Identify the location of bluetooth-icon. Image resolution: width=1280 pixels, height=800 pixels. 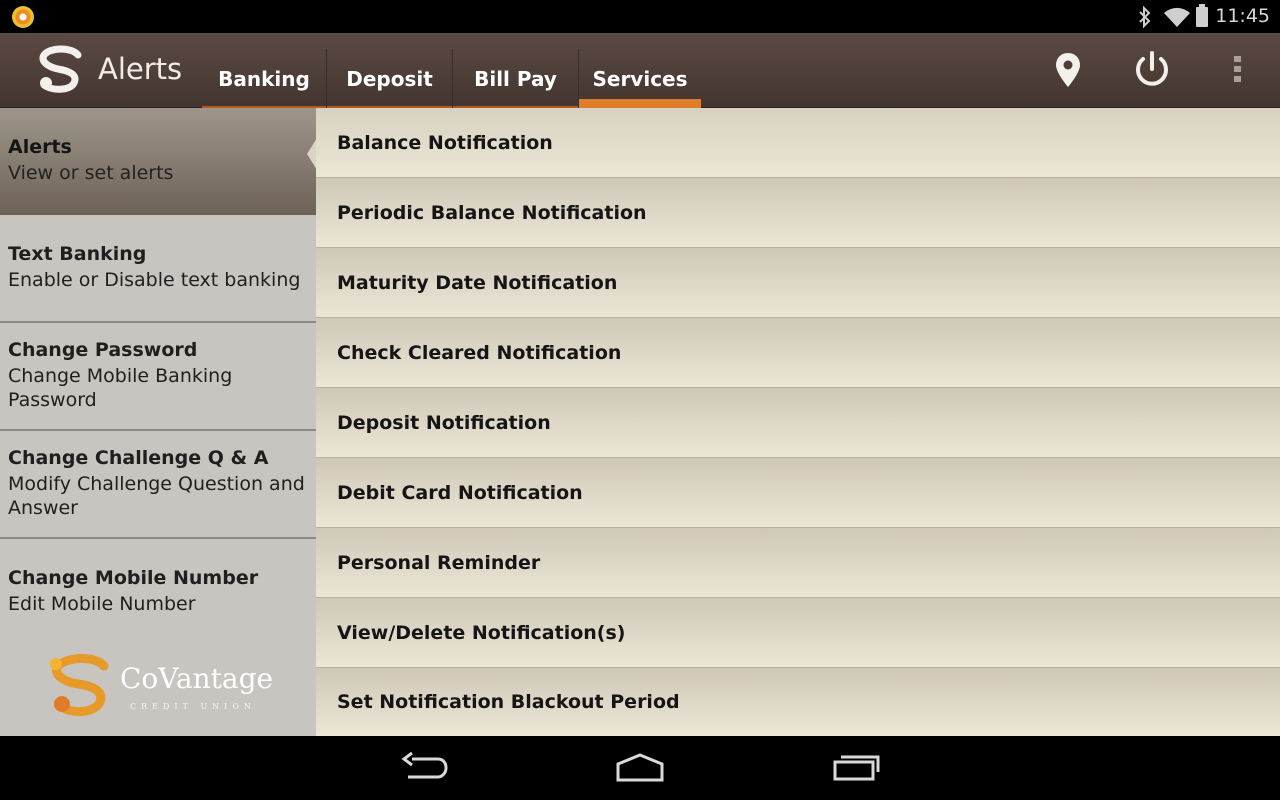
(1145, 17).